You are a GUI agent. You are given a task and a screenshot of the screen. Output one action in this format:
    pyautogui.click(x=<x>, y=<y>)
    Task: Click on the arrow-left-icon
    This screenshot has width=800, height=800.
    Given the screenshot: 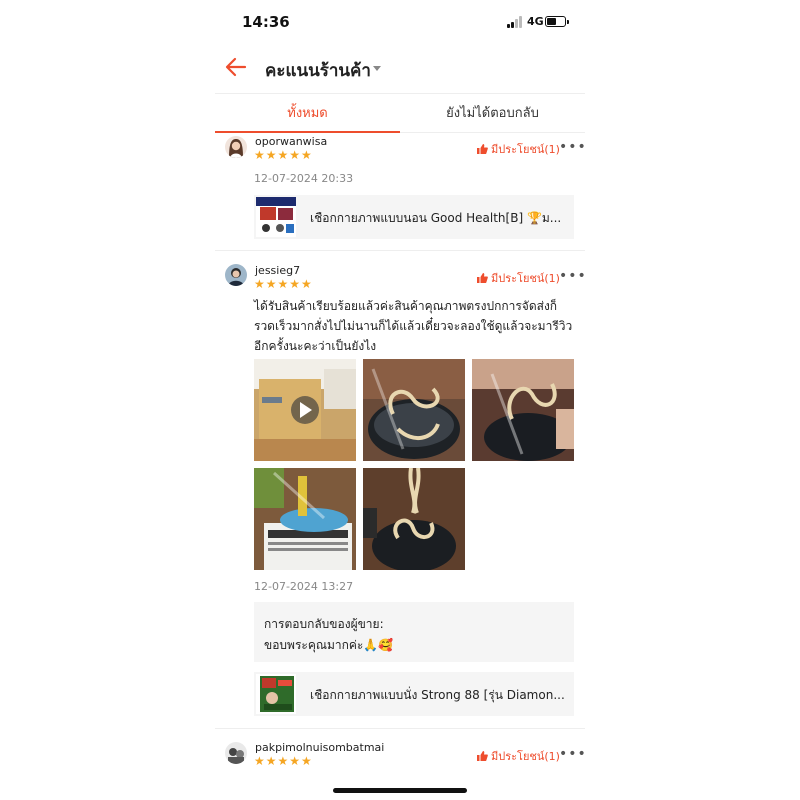 What is the action you would take?
    pyautogui.click(x=236, y=67)
    